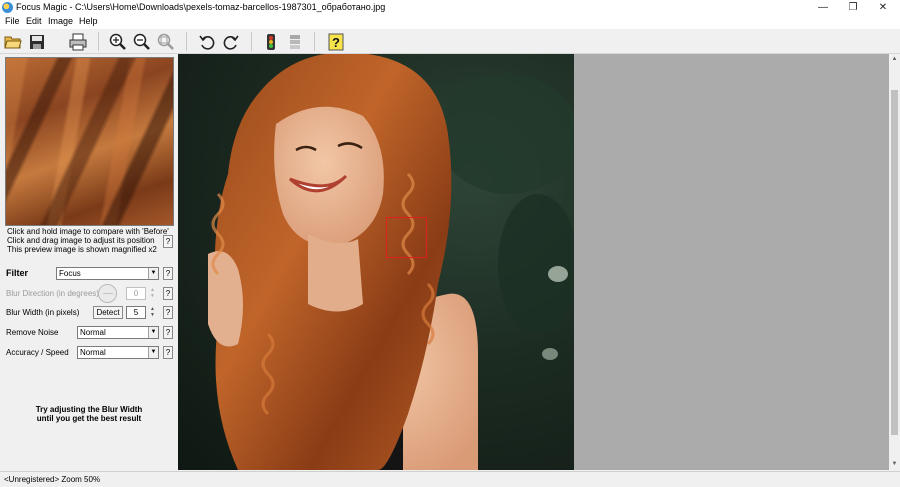  Describe the element at coordinates (118, 332) in the screenshot. I see `remove-noise-select: Normal ▼` at that location.